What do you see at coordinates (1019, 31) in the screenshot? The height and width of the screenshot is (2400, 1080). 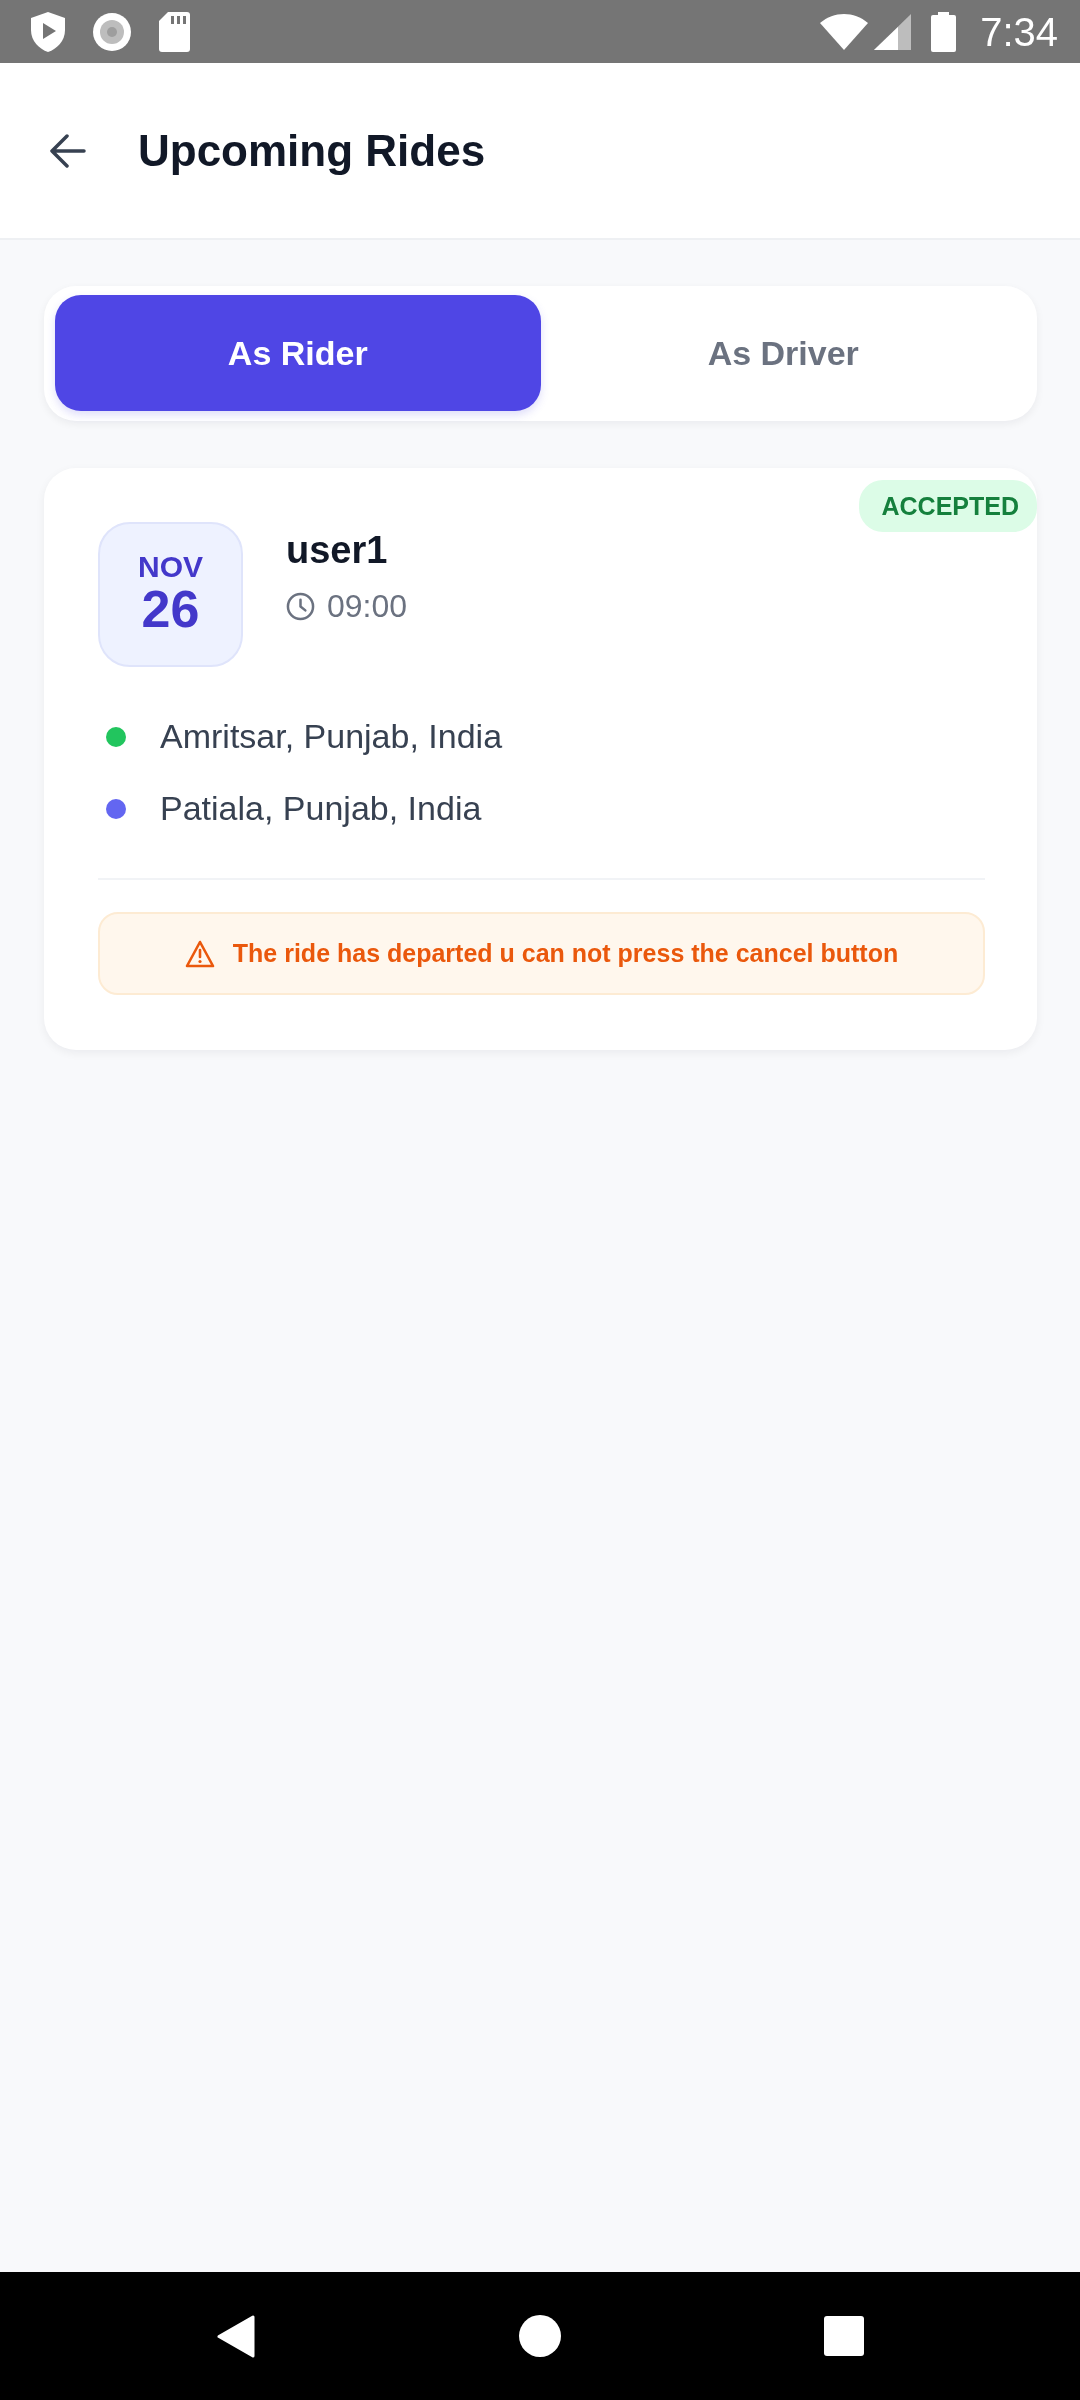 I see `status-time: 7:34` at bounding box center [1019, 31].